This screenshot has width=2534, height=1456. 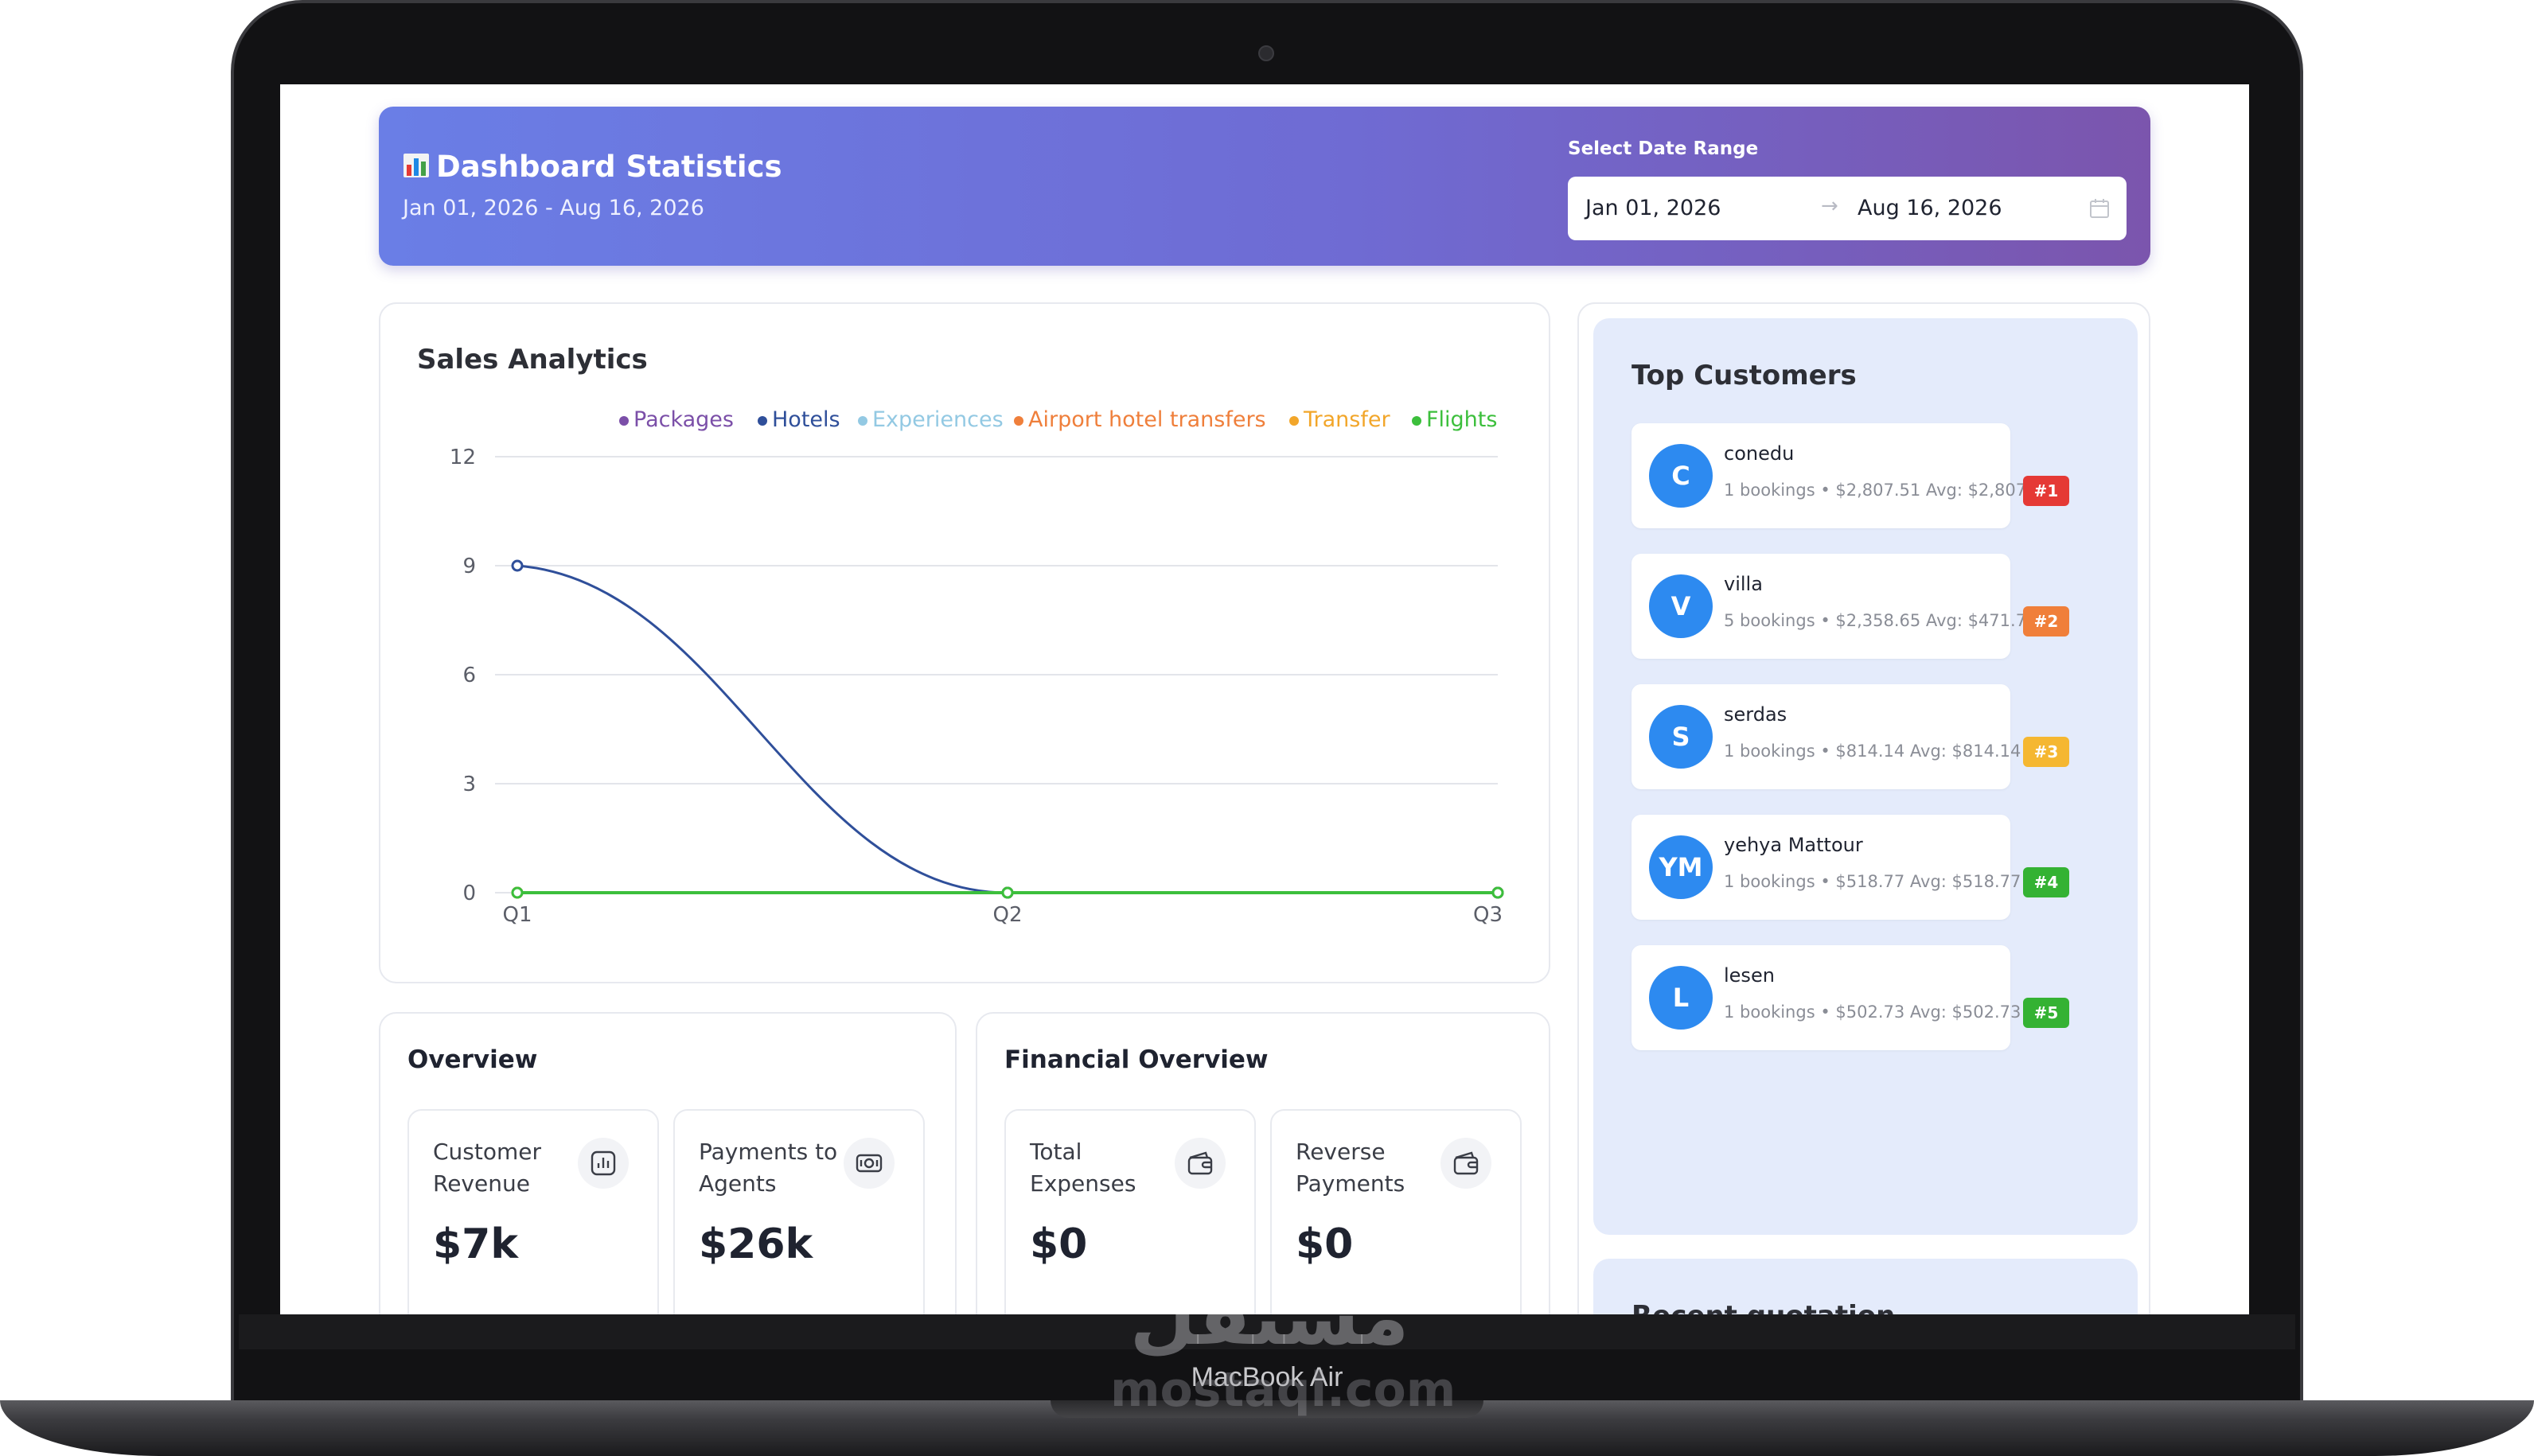 What do you see at coordinates (1681, 867) in the screenshot?
I see `avatar: YM` at bounding box center [1681, 867].